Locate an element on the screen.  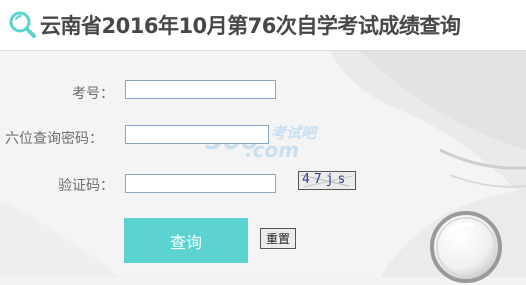
captcha-text: 47js is located at coordinates (326, 179).